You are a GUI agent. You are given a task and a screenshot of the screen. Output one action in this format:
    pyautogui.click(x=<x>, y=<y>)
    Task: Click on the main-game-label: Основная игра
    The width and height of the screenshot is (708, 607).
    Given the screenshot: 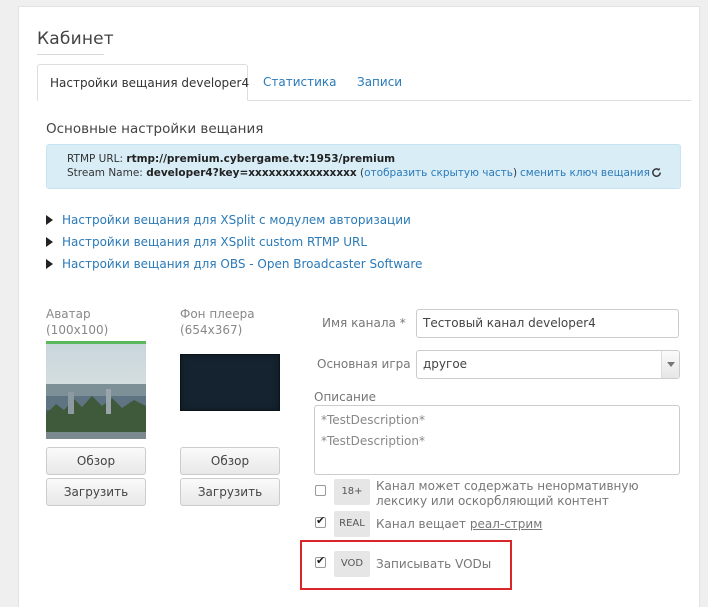 What is the action you would take?
    pyautogui.click(x=364, y=364)
    